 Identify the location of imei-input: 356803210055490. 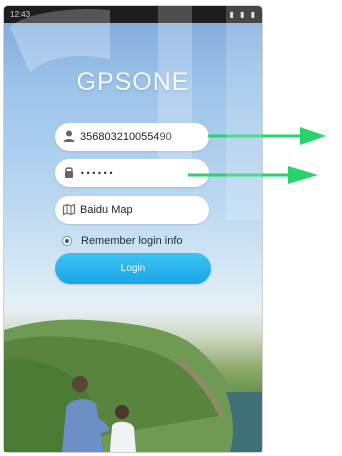
(132, 137).